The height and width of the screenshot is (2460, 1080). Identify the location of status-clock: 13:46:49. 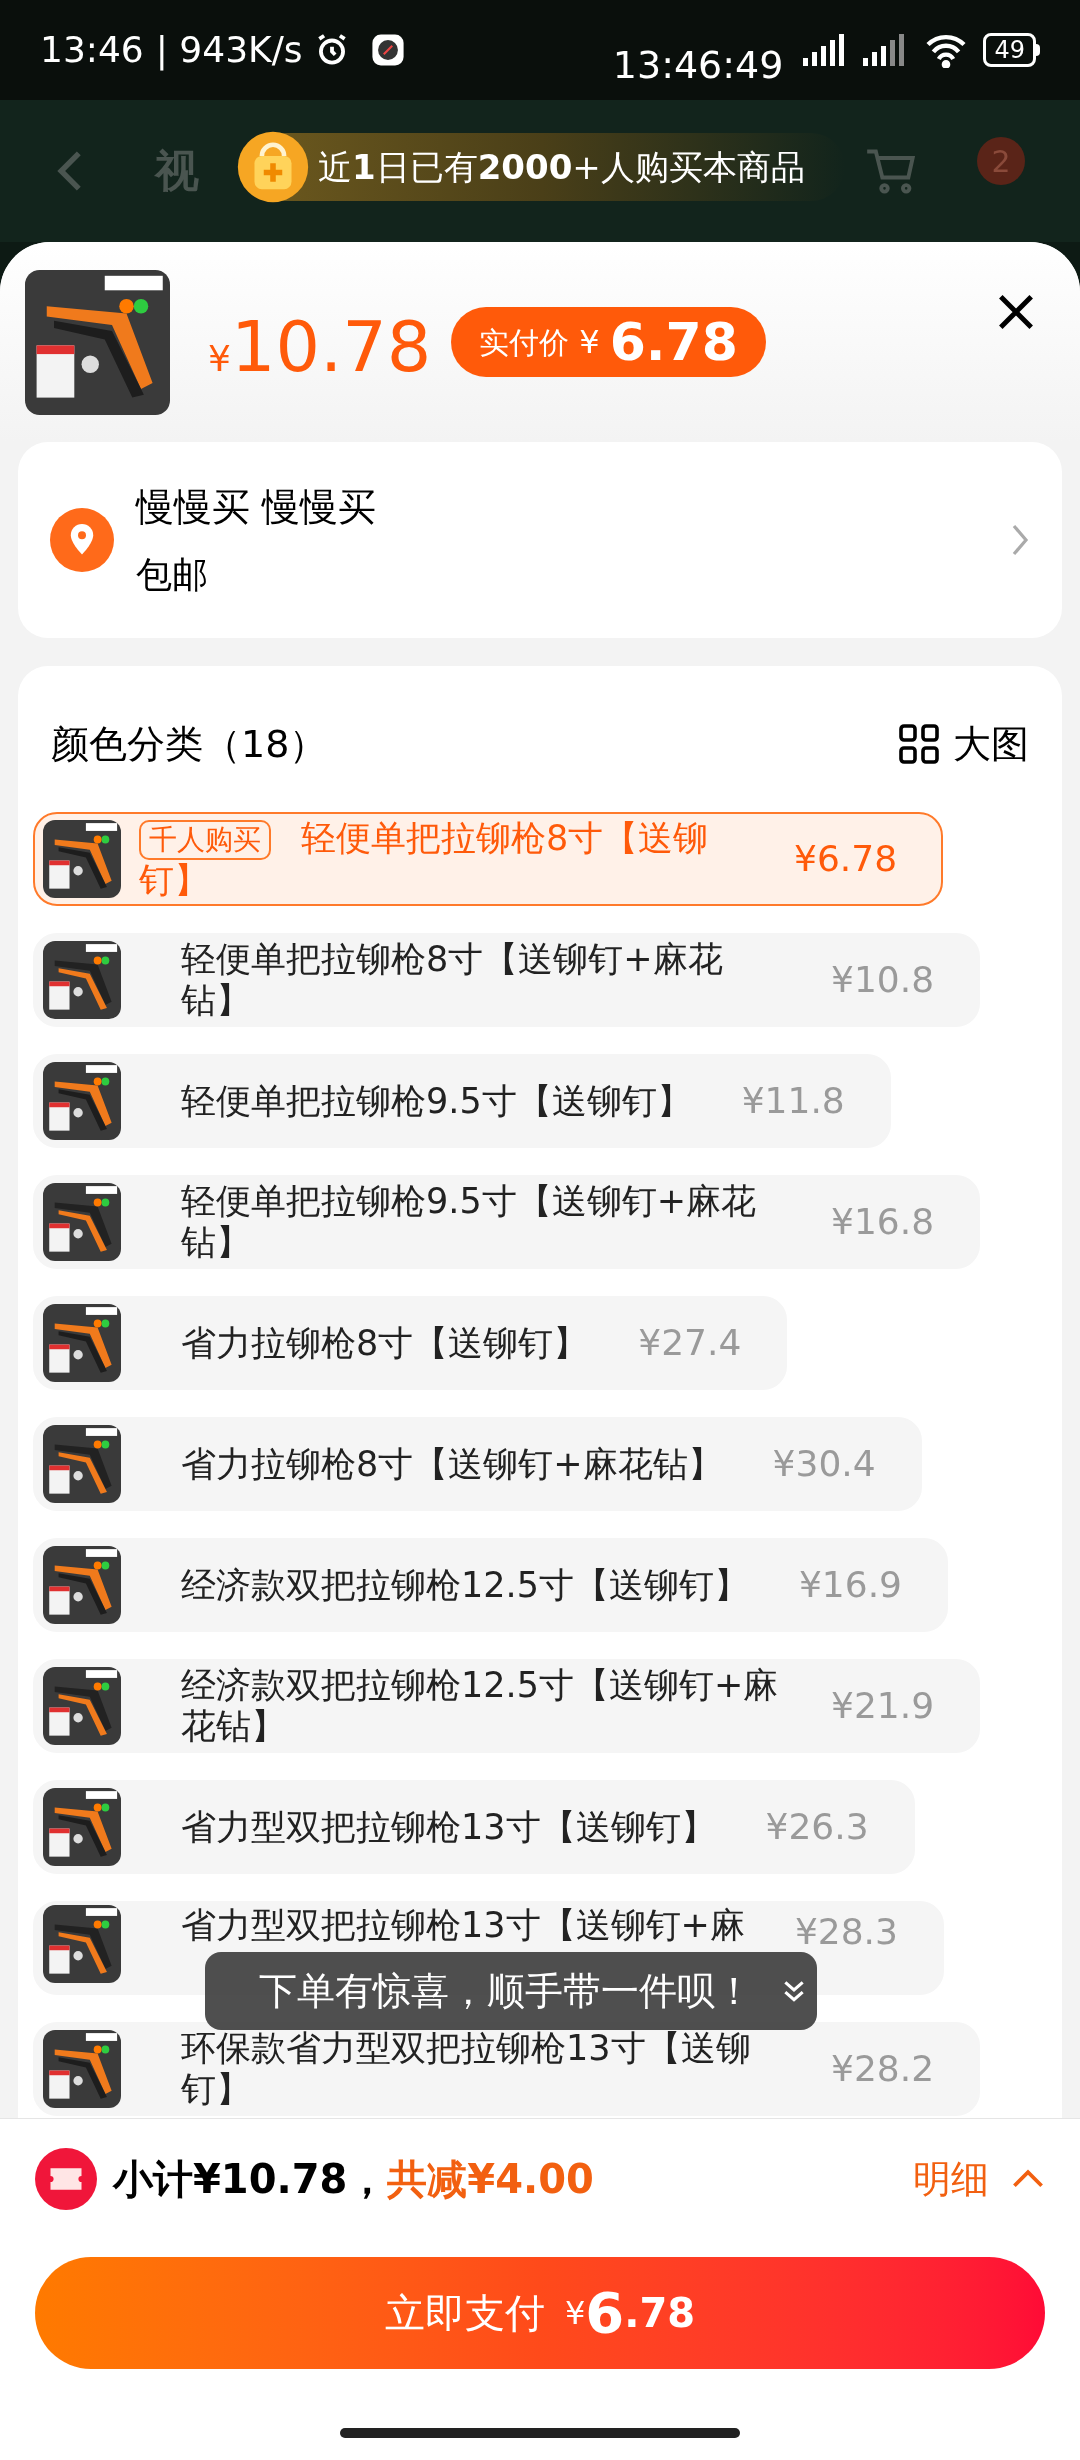
(698, 65).